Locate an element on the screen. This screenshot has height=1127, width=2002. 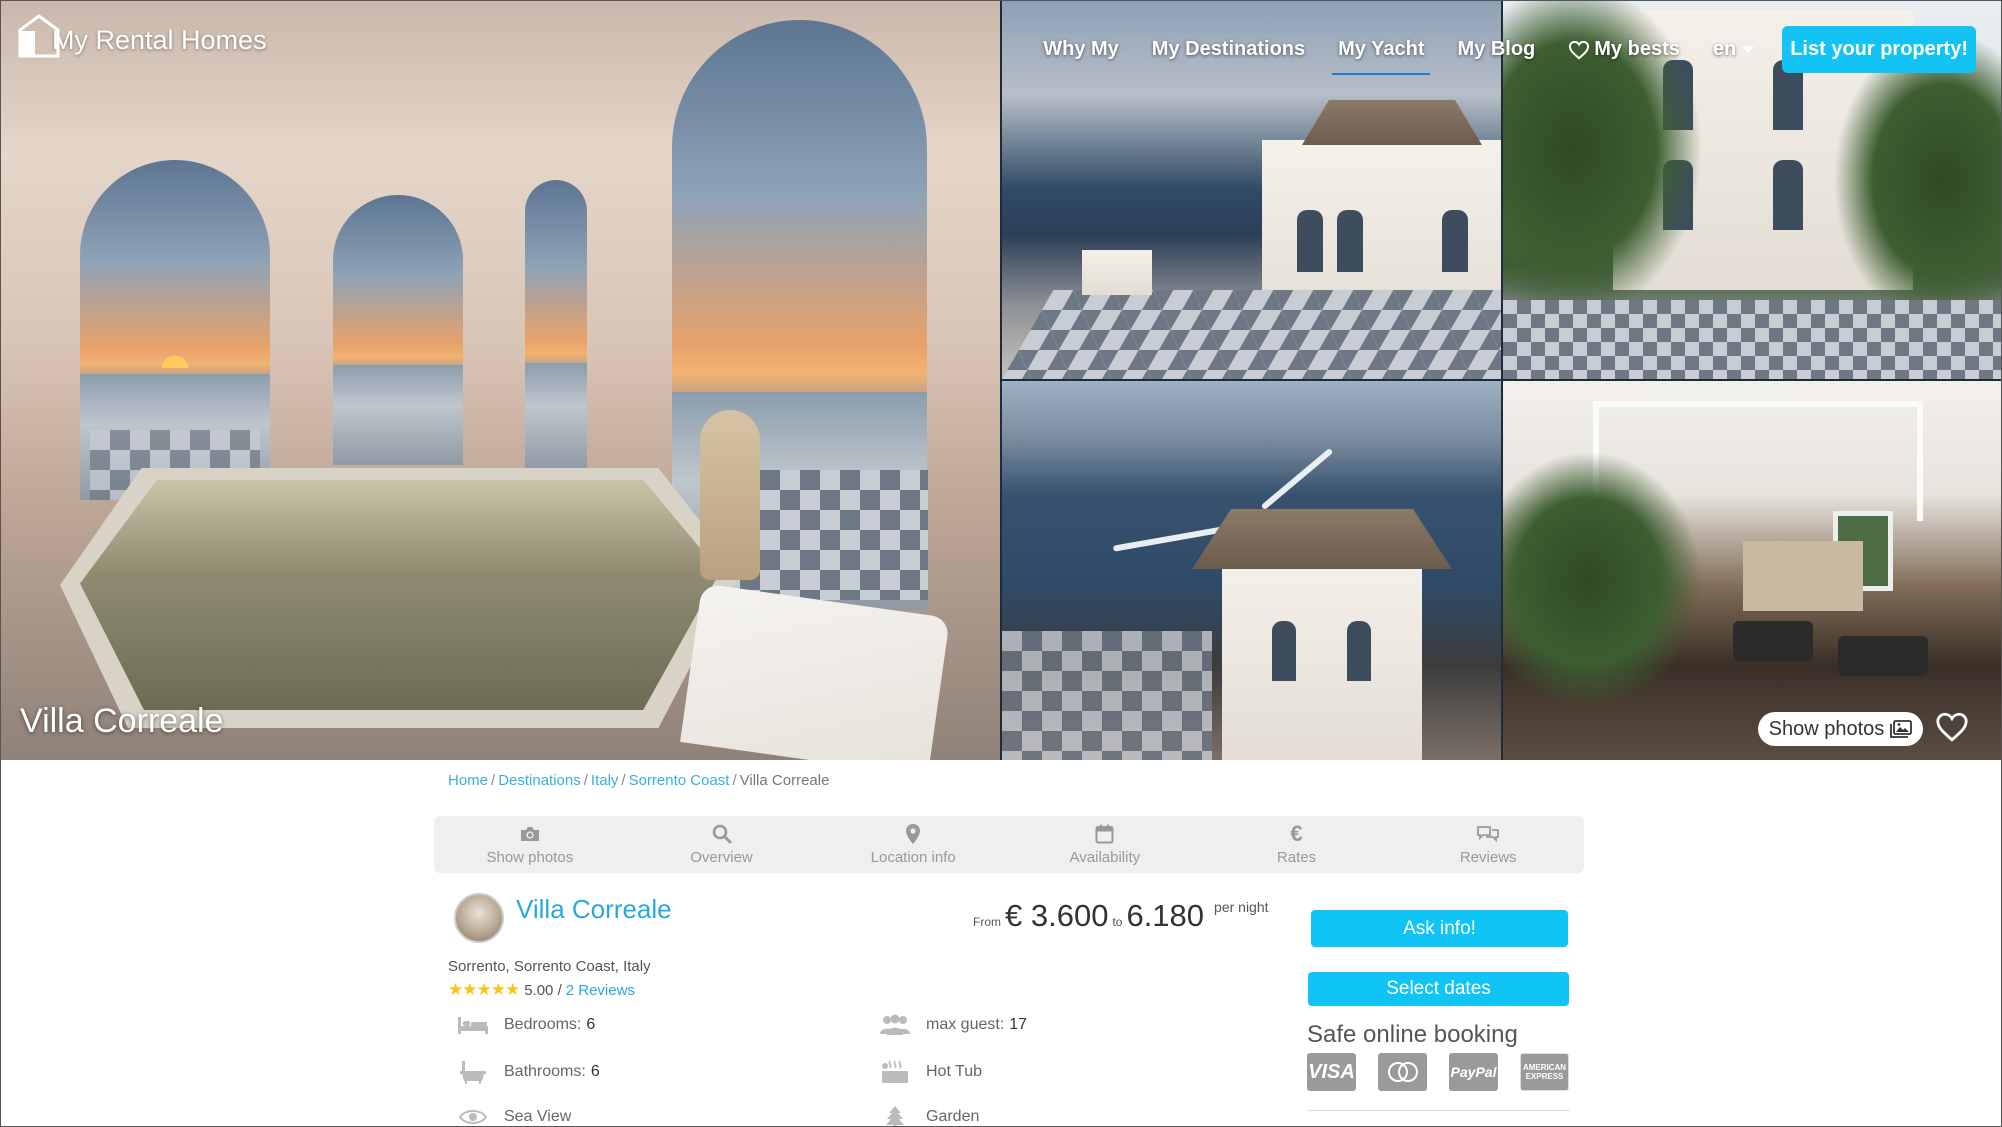
brand-logo: My Rental Homes is located at coordinates (142, 36).